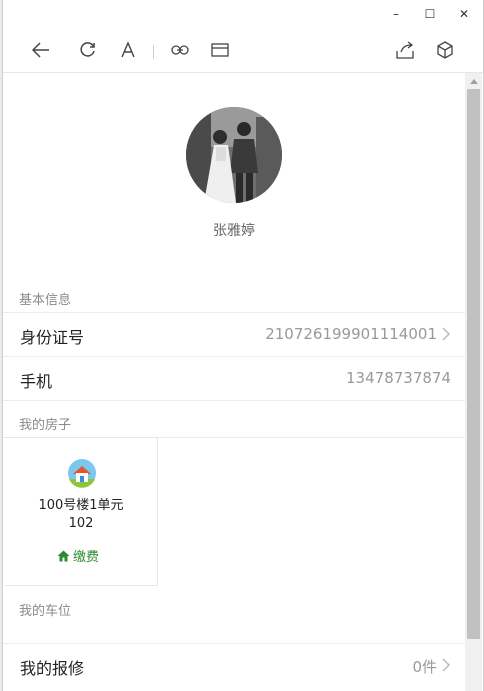 The height and width of the screenshot is (691, 484). What do you see at coordinates (81, 505) in the screenshot?
I see `house-name: 100号楼1单元` at bounding box center [81, 505].